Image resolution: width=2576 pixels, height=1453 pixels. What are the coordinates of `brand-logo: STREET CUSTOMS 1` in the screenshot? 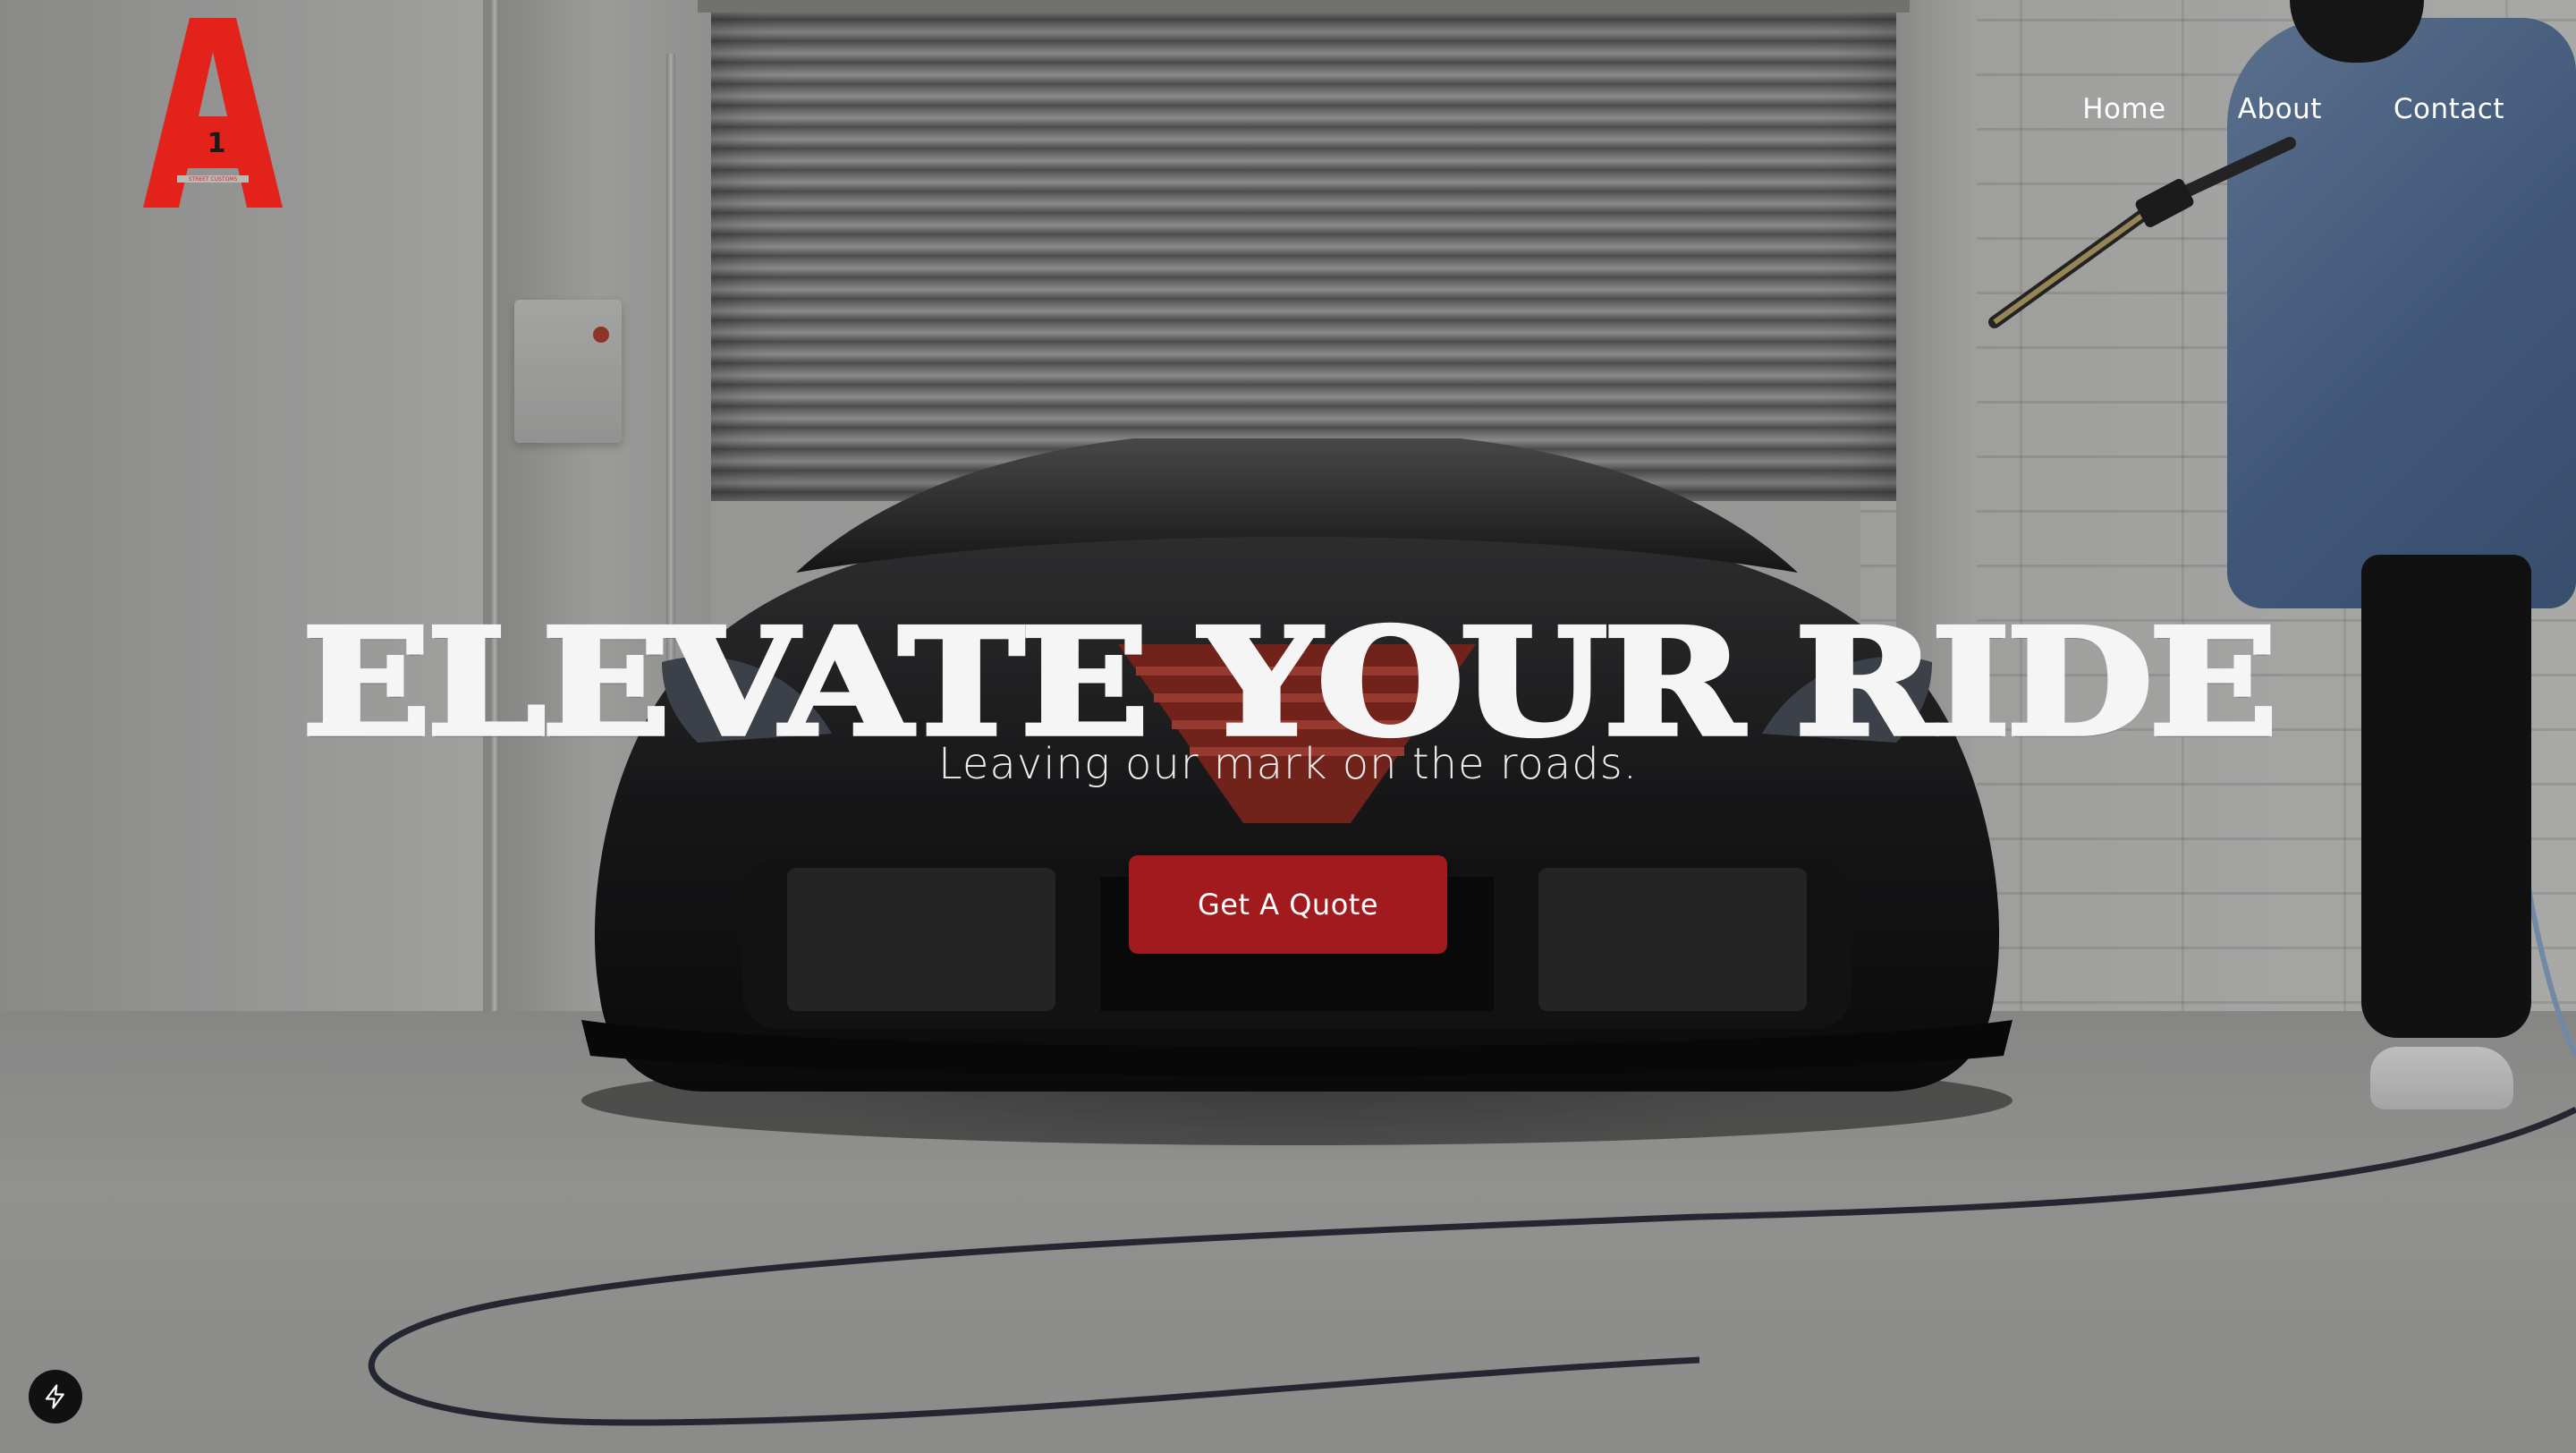 It's located at (213, 113).